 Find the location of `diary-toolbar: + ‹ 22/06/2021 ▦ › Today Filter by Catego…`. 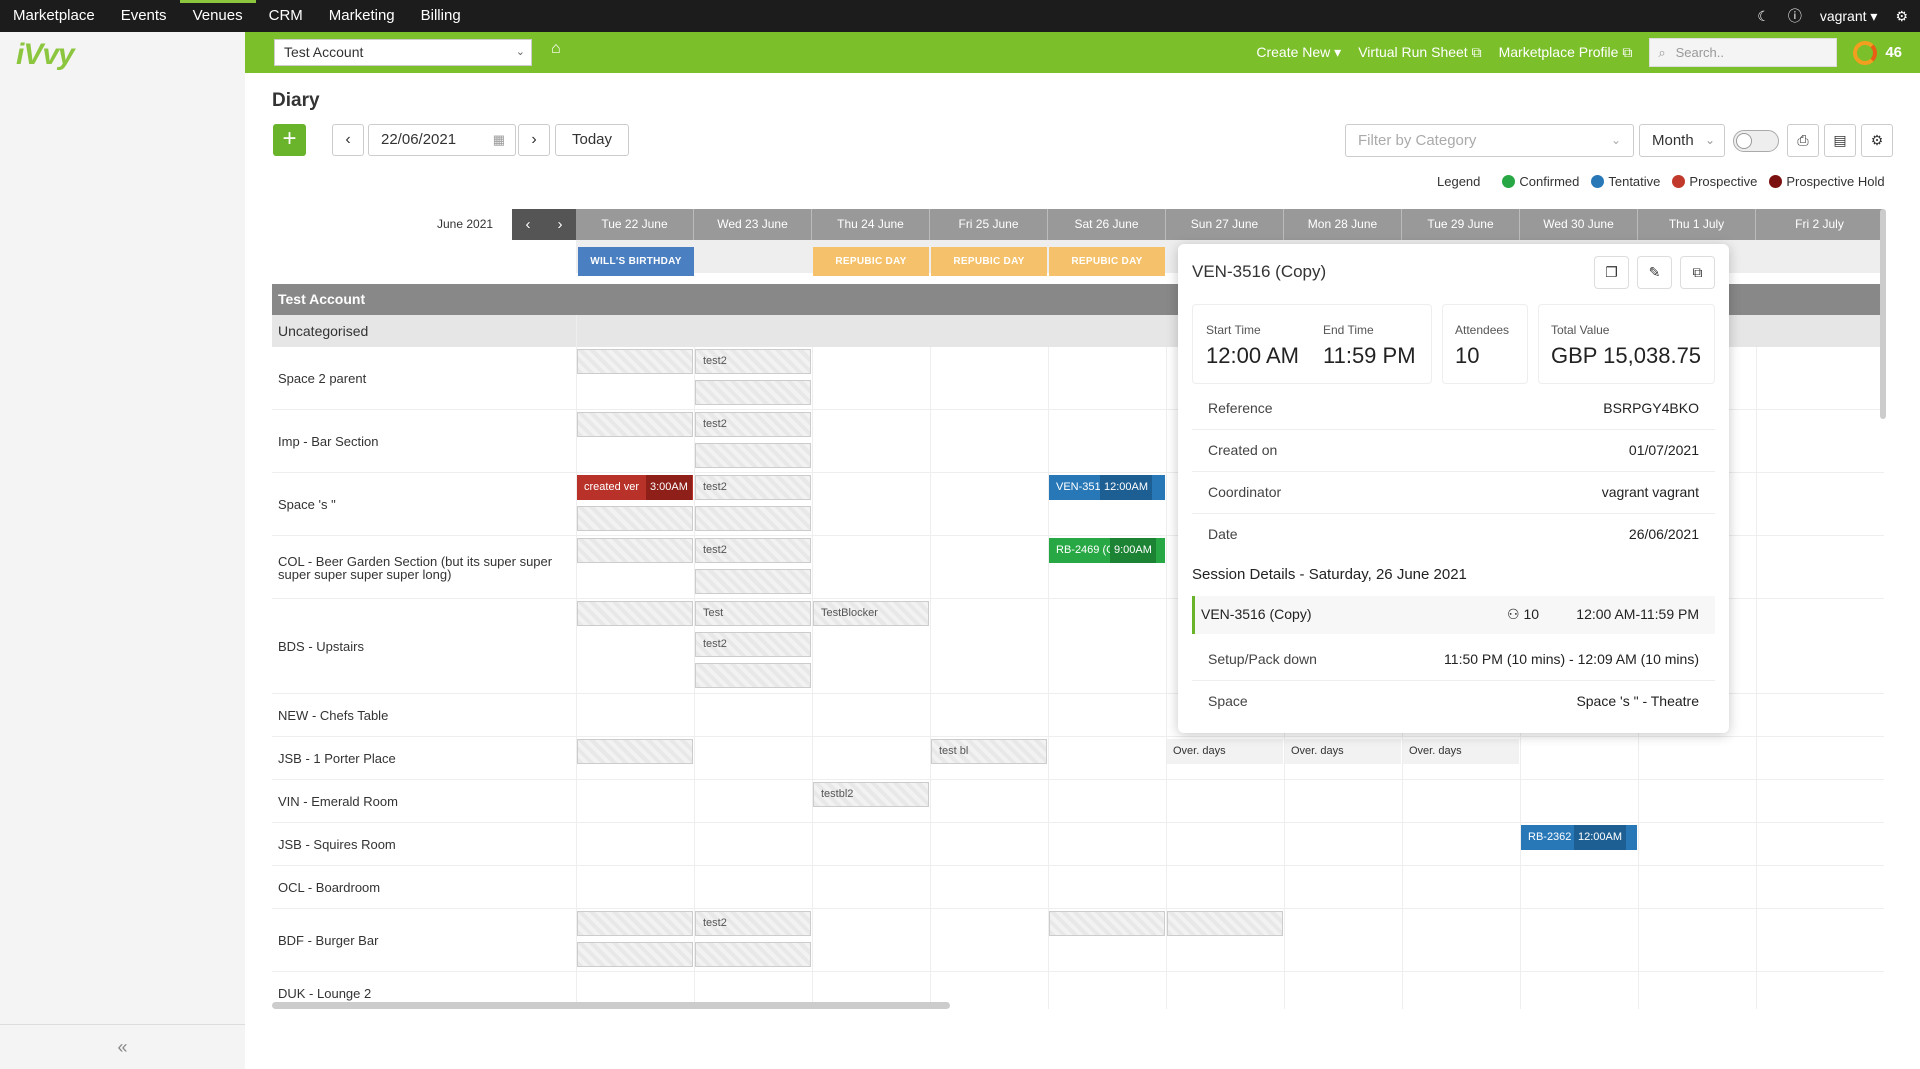

diary-toolbar: + ‹ 22/06/2021 ▦ › Today Filter by Catego… is located at coordinates (1083, 140).